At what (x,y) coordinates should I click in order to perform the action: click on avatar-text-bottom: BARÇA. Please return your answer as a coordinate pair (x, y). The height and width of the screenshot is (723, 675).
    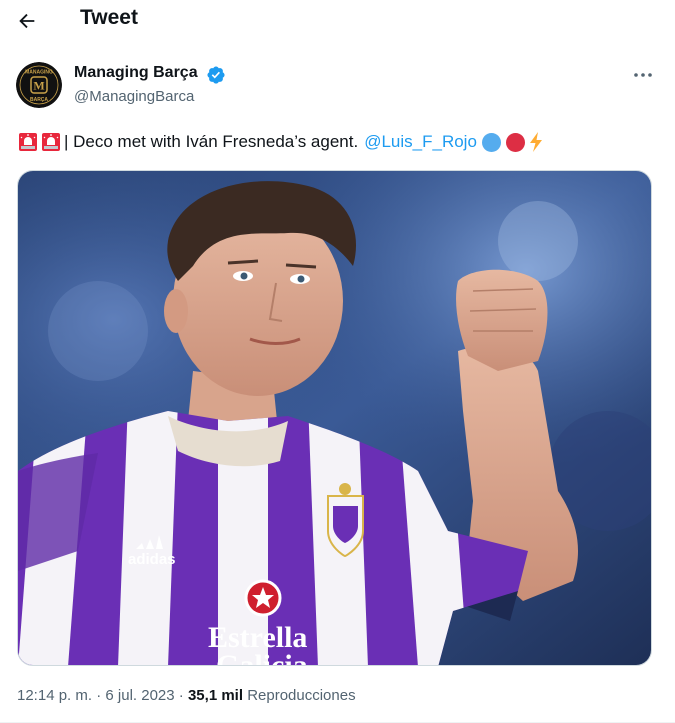
    Looking at the image, I should click on (39, 100).